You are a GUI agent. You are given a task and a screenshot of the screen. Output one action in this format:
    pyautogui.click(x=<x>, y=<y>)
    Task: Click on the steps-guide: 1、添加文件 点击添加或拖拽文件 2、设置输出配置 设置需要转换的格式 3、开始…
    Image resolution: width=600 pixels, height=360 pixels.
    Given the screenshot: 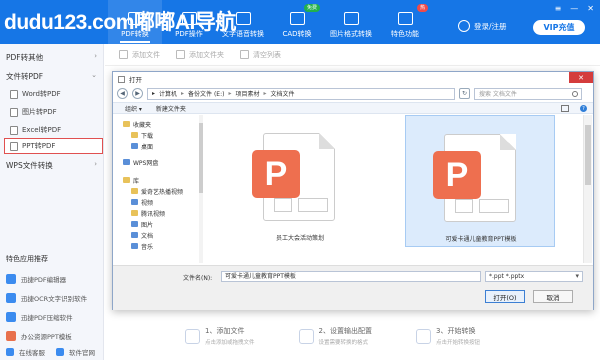 What is the action you would take?
    pyautogui.click(x=332, y=336)
    